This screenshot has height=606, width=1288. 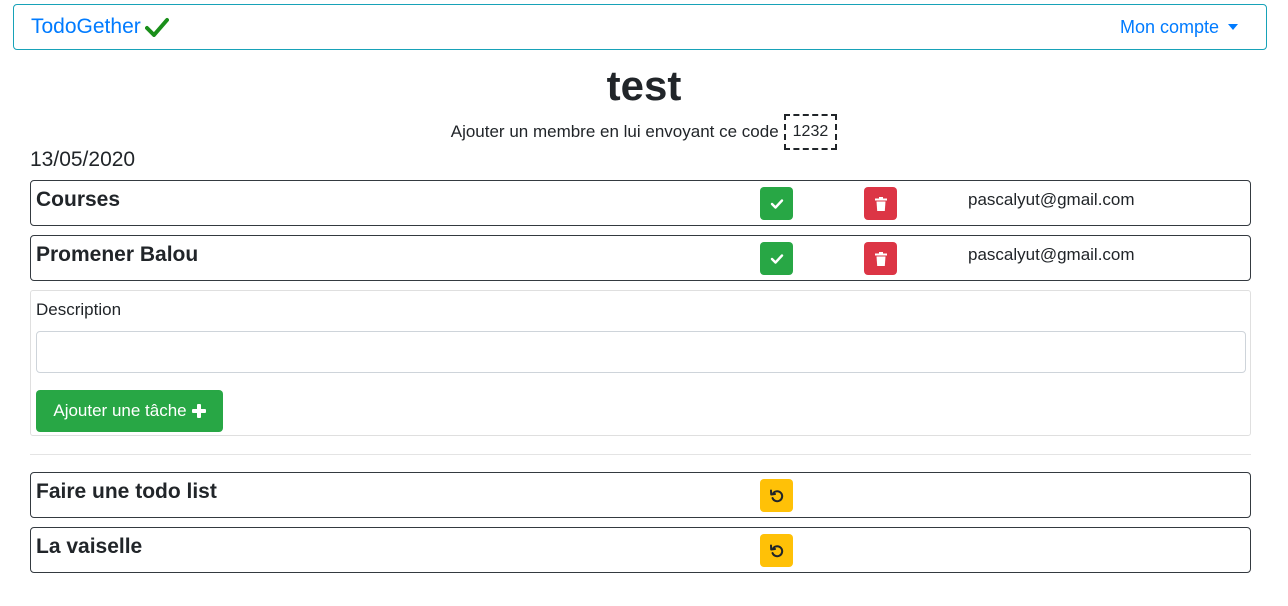 I want to click on task-row: Promener Balou pascalyut@gmail.com, so click(x=640, y=258).